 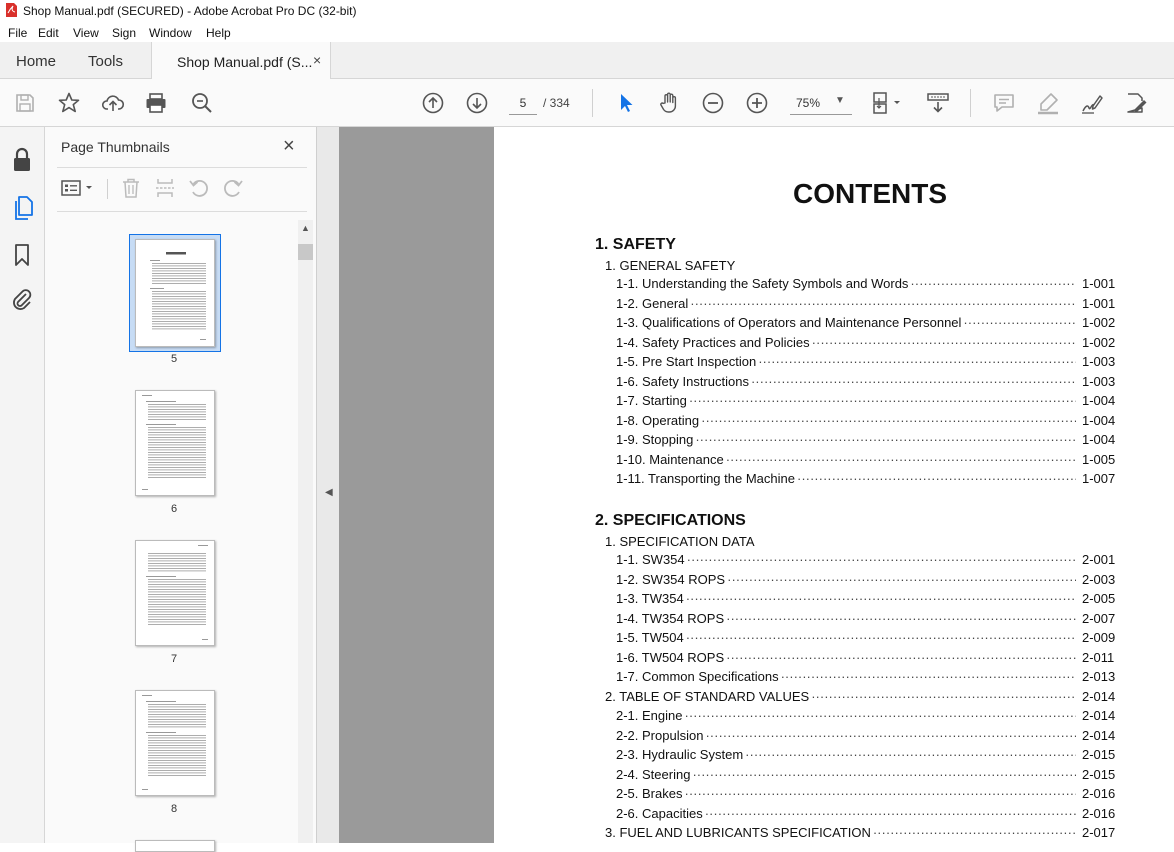 I want to click on tab-bar: Home Tools Shop Manual.pdf (S... ×, so click(x=587, y=60).